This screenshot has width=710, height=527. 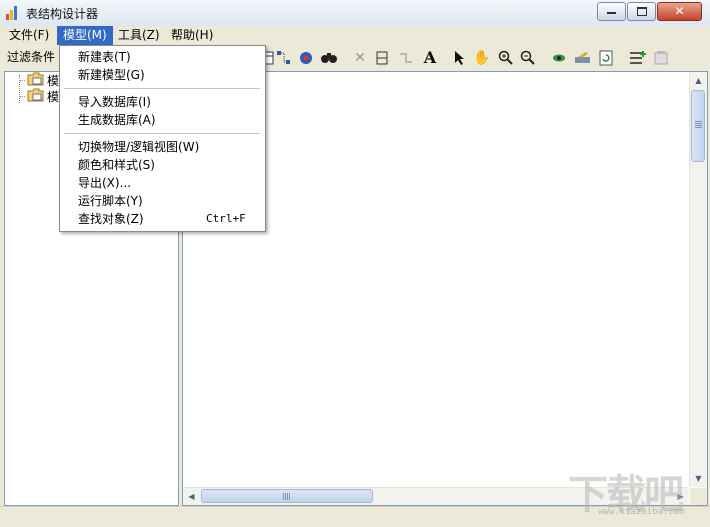 What do you see at coordinates (528, 58) in the screenshot?
I see `zoom-out-icon` at bounding box center [528, 58].